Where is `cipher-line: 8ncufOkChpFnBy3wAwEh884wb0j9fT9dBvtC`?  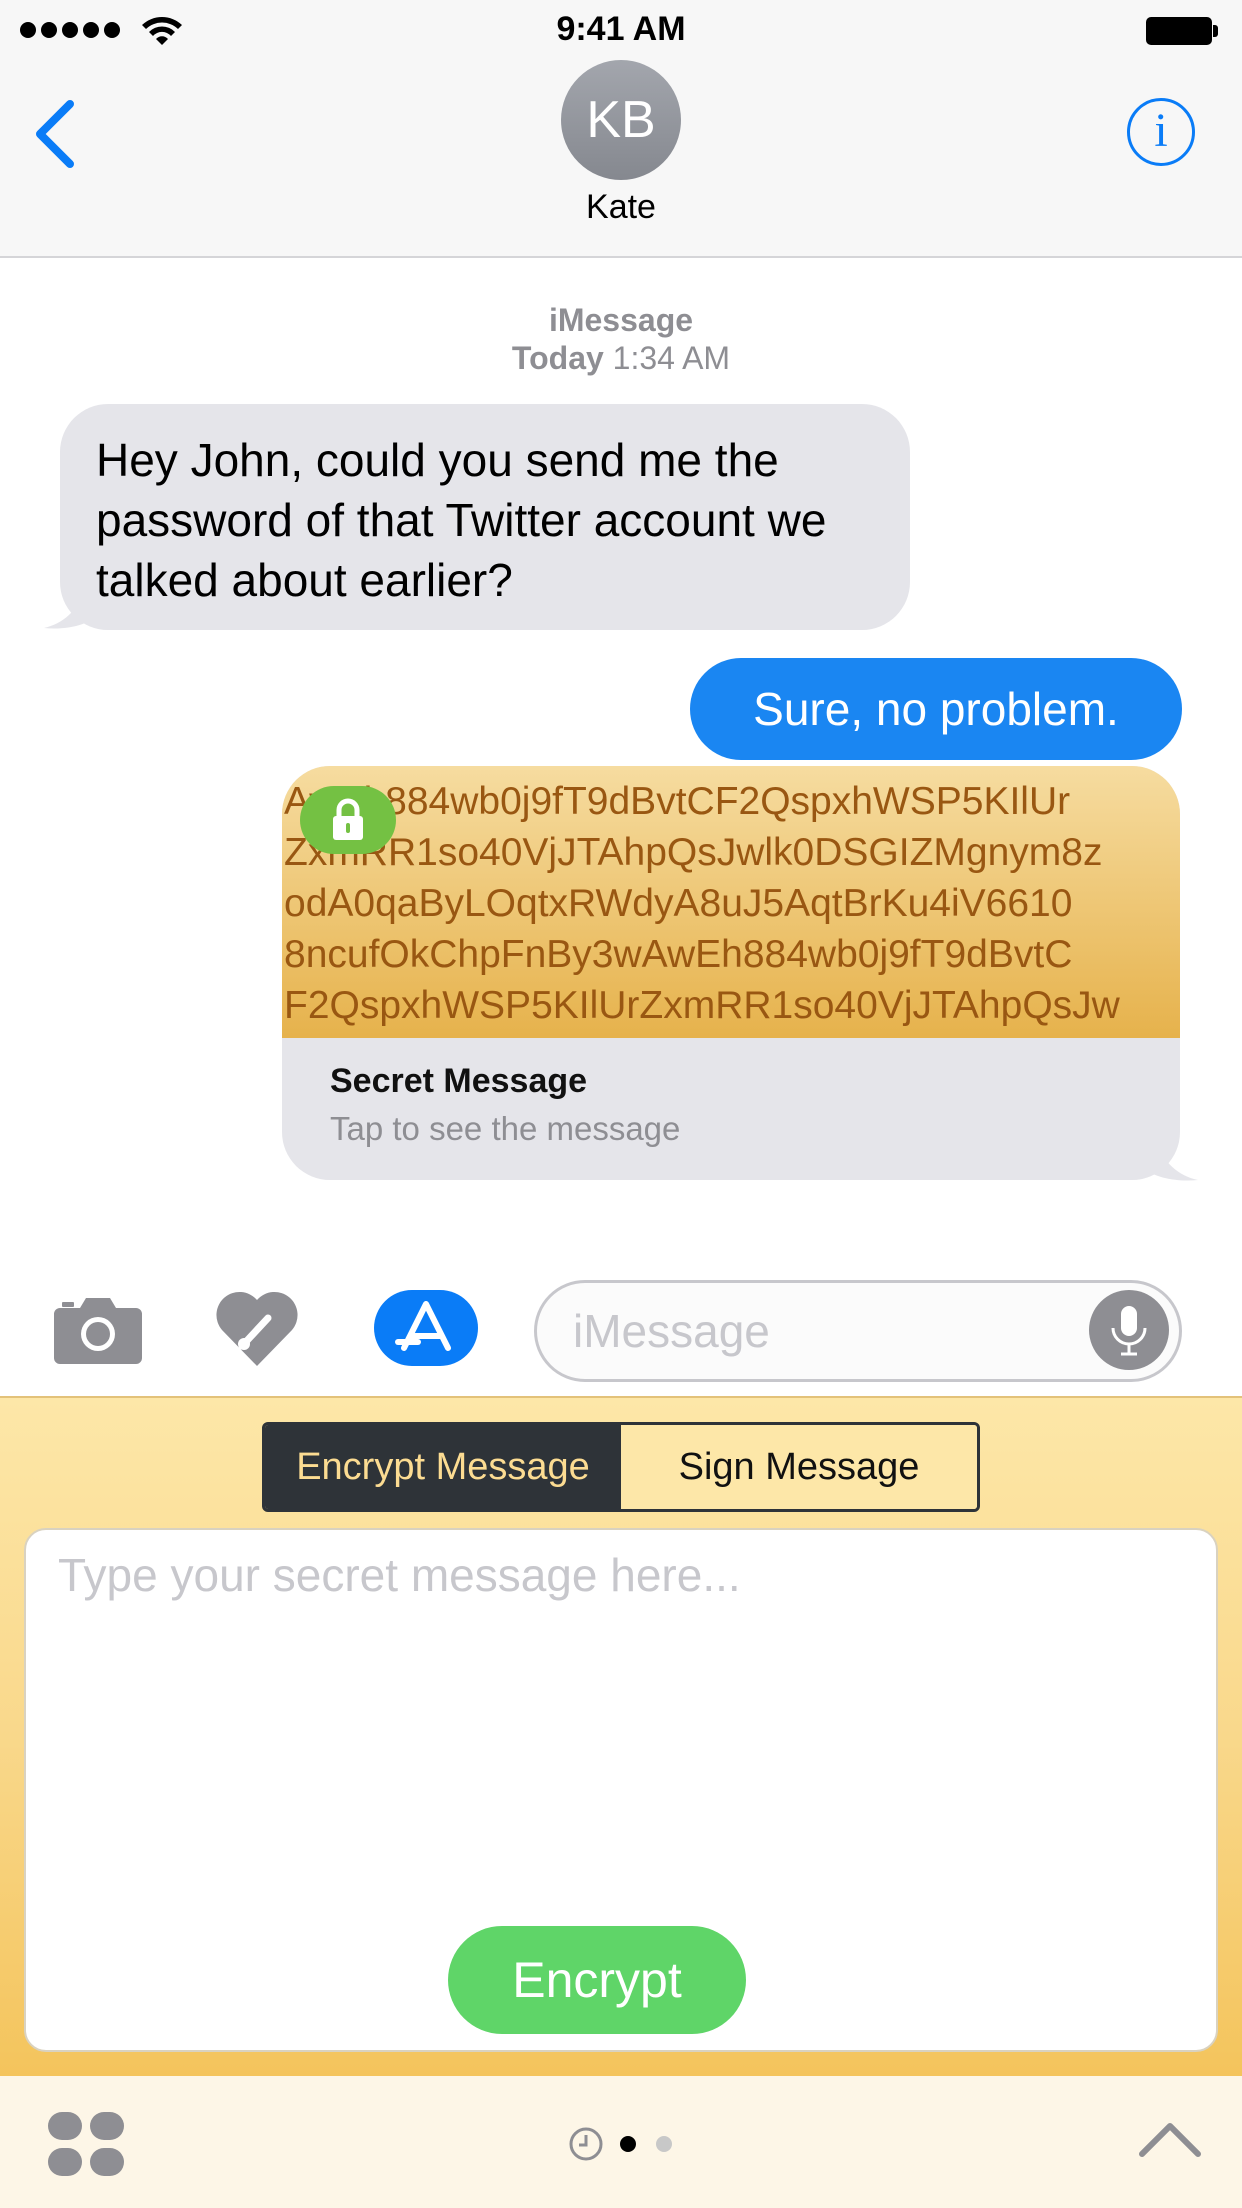
cipher-line: 8ncufOkChpFnBy3wAwEh884wb0j9fT9dBvtC is located at coordinates (678, 954).